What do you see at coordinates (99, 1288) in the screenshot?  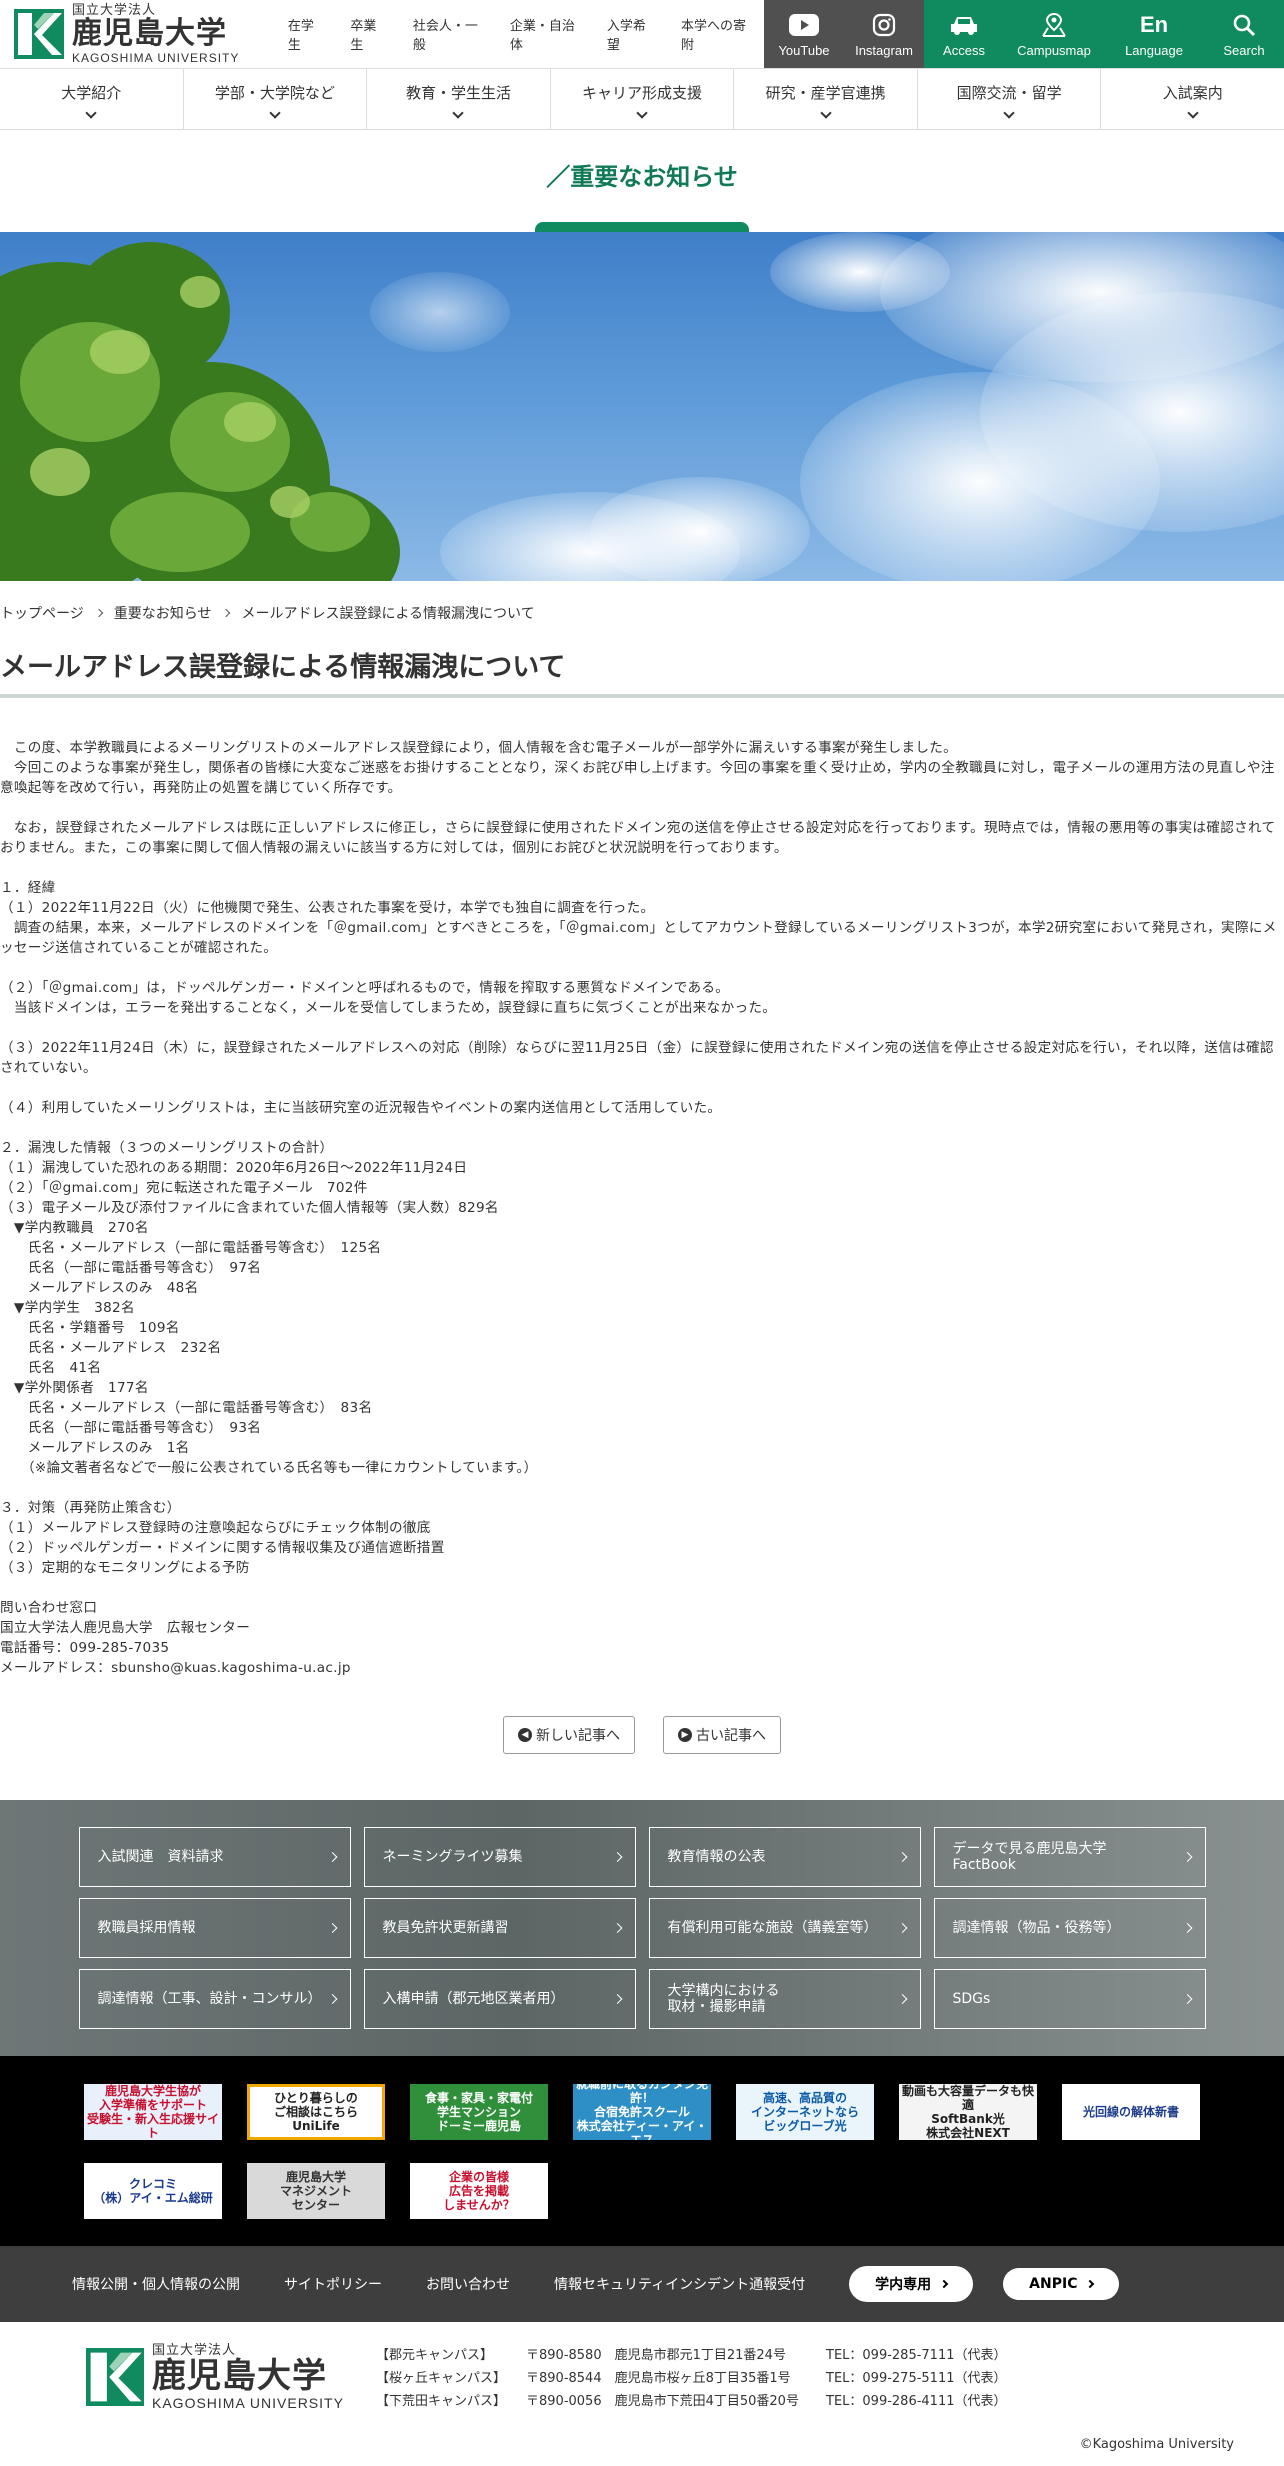 I see `article-line: メールアドレスのみ 48名` at bounding box center [99, 1288].